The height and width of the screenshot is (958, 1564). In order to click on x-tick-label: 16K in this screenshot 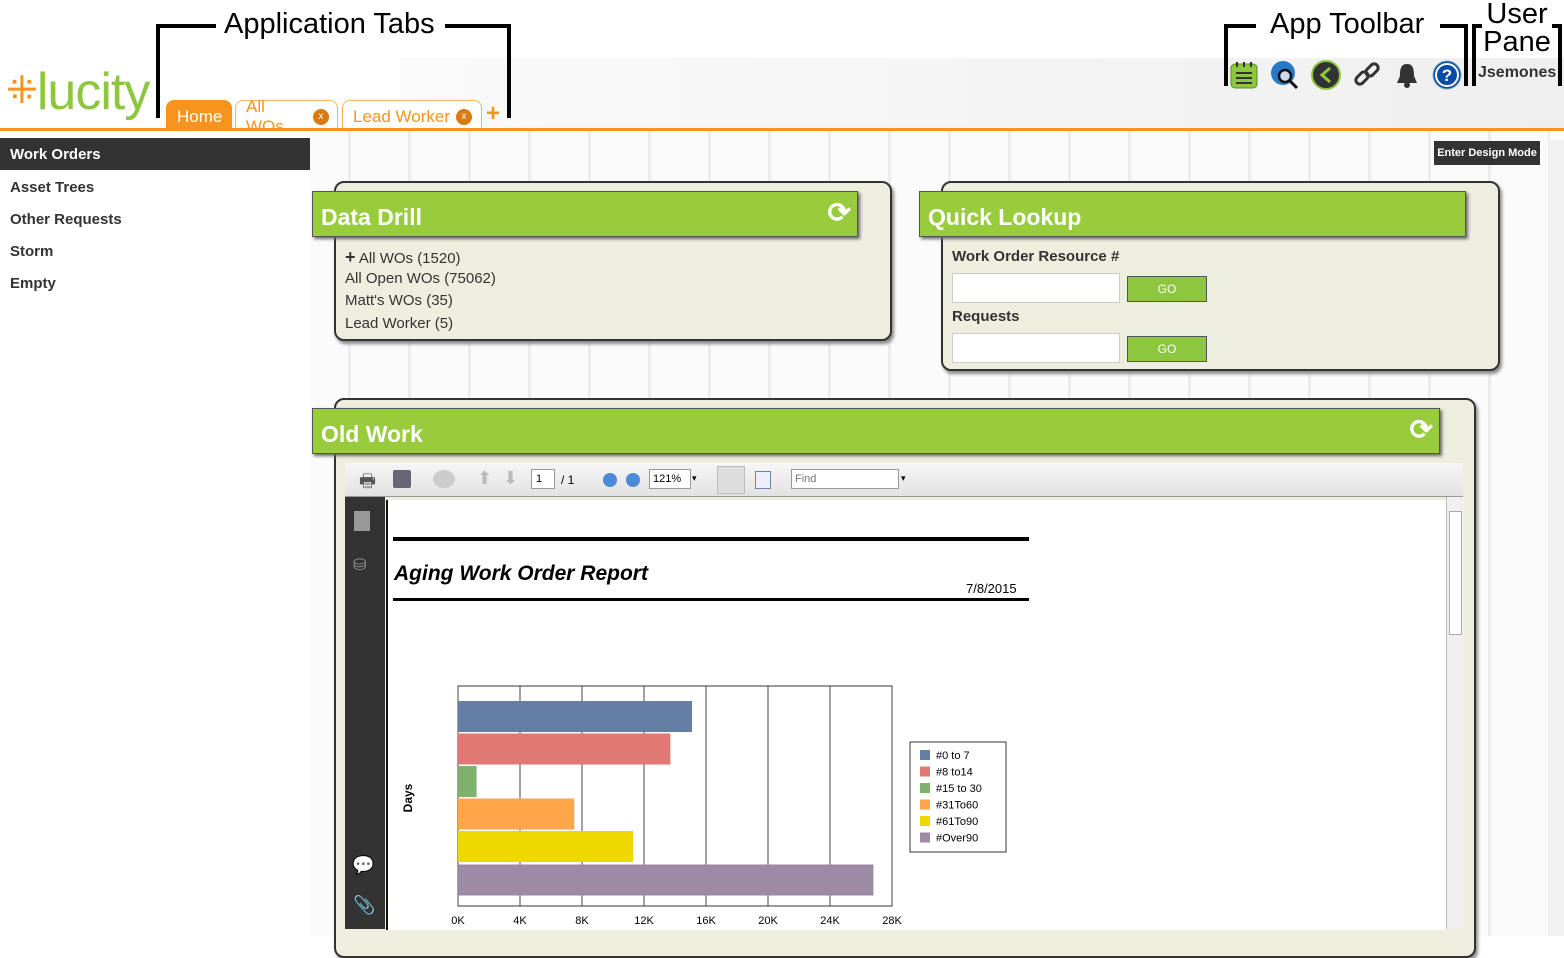, I will do `click(706, 921)`.